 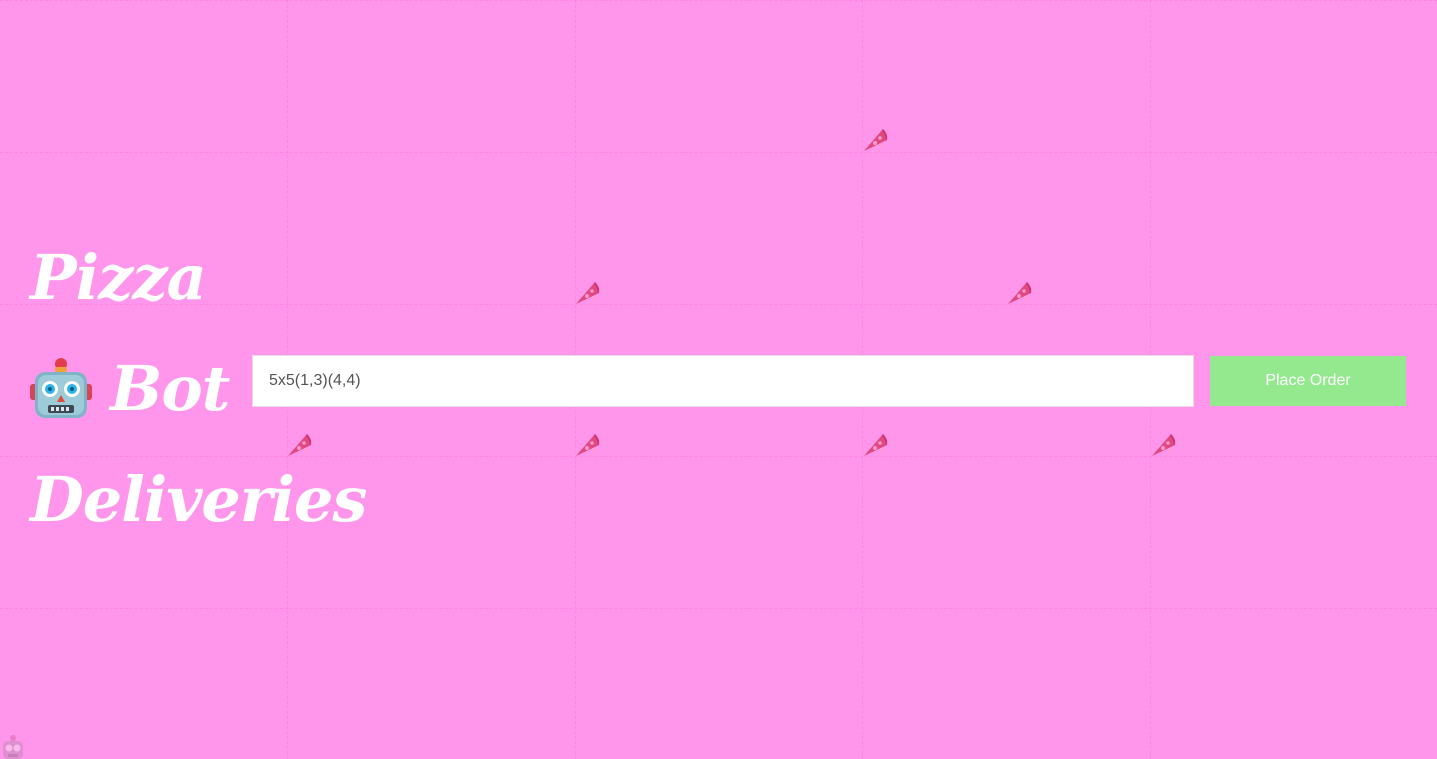 What do you see at coordinates (1308, 381) in the screenshot?
I see `place-order-button: Place Order` at bounding box center [1308, 381].